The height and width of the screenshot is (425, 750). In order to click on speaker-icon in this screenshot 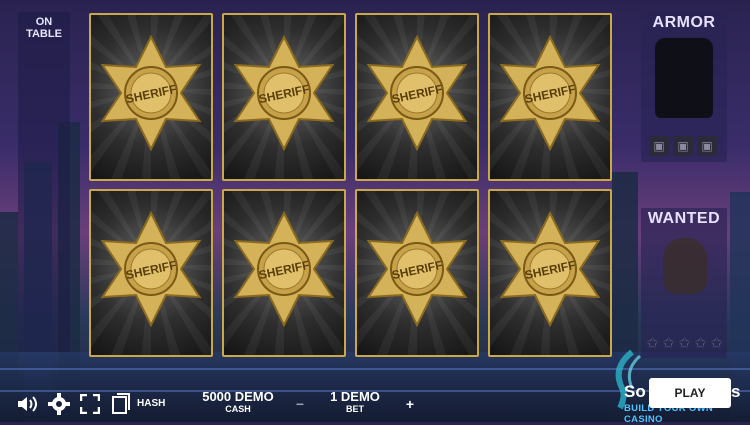, I will do `click(27, 404)`.